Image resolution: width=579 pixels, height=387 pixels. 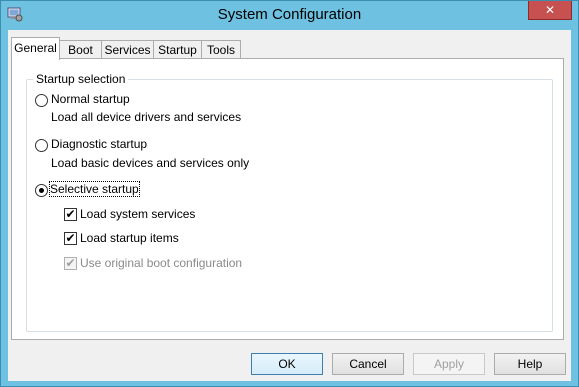 What do you see at coordinates (449, 364) in the screenshot?
I see `apply-button: Apply` at bounding box center [449, 364].